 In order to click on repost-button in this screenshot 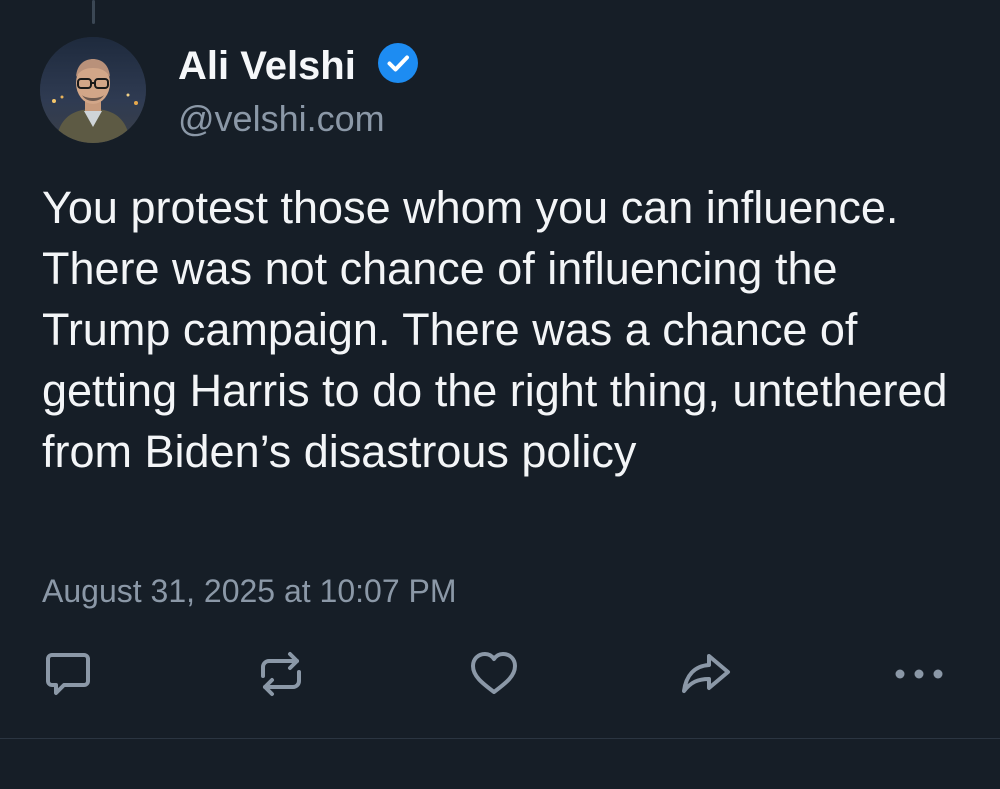, I will do `click(281, 674)`.